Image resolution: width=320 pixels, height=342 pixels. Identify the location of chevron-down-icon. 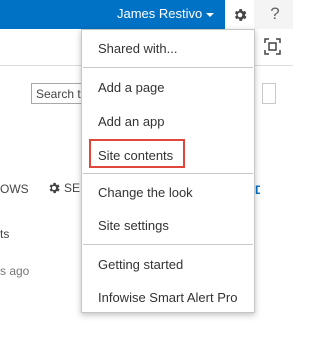
(210, 14).